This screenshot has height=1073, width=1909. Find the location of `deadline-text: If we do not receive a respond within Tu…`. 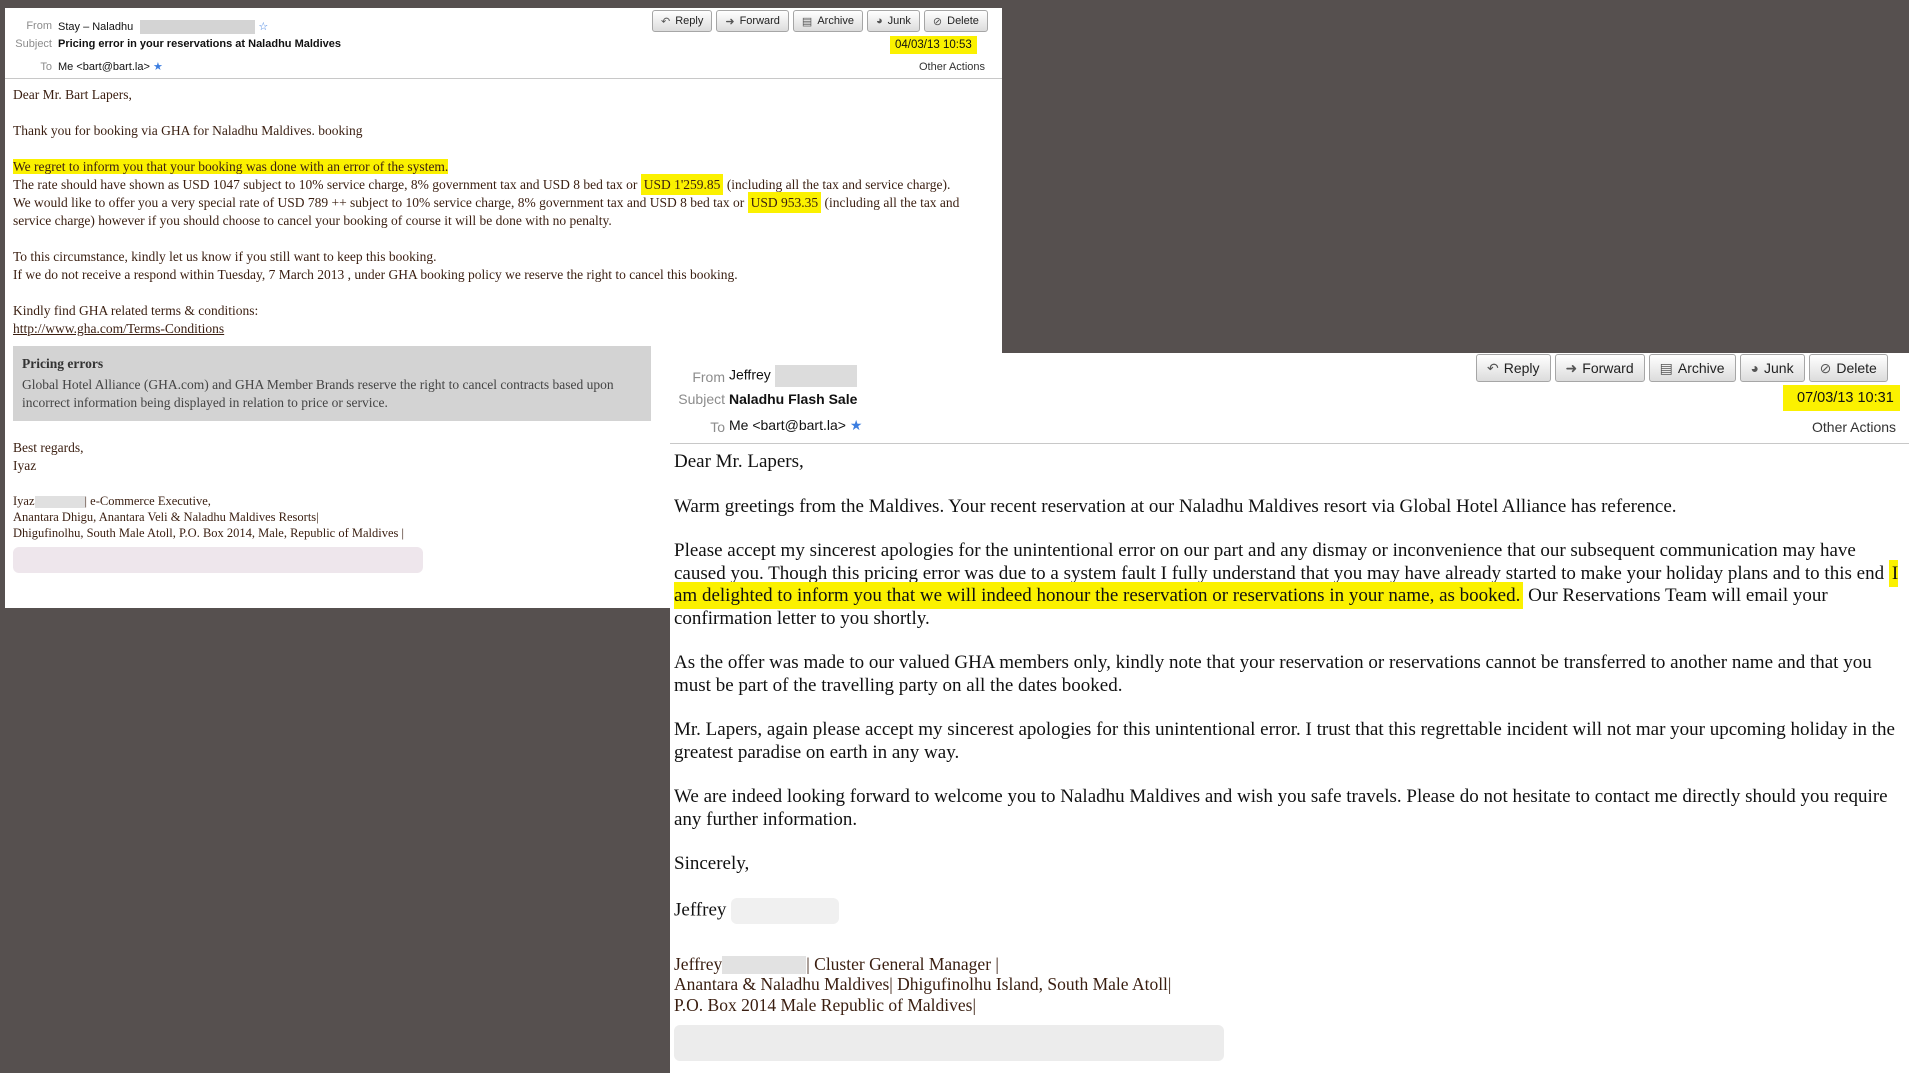

deadline-text: If we do not receive a respond within Tu… is located at coordinates (375, 274).